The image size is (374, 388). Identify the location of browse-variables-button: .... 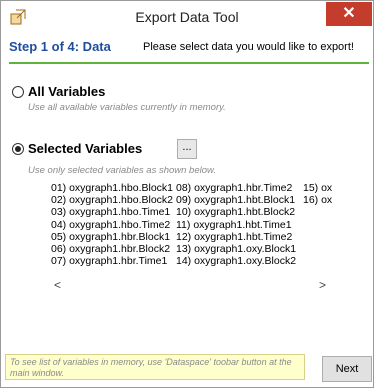
(187, 149).